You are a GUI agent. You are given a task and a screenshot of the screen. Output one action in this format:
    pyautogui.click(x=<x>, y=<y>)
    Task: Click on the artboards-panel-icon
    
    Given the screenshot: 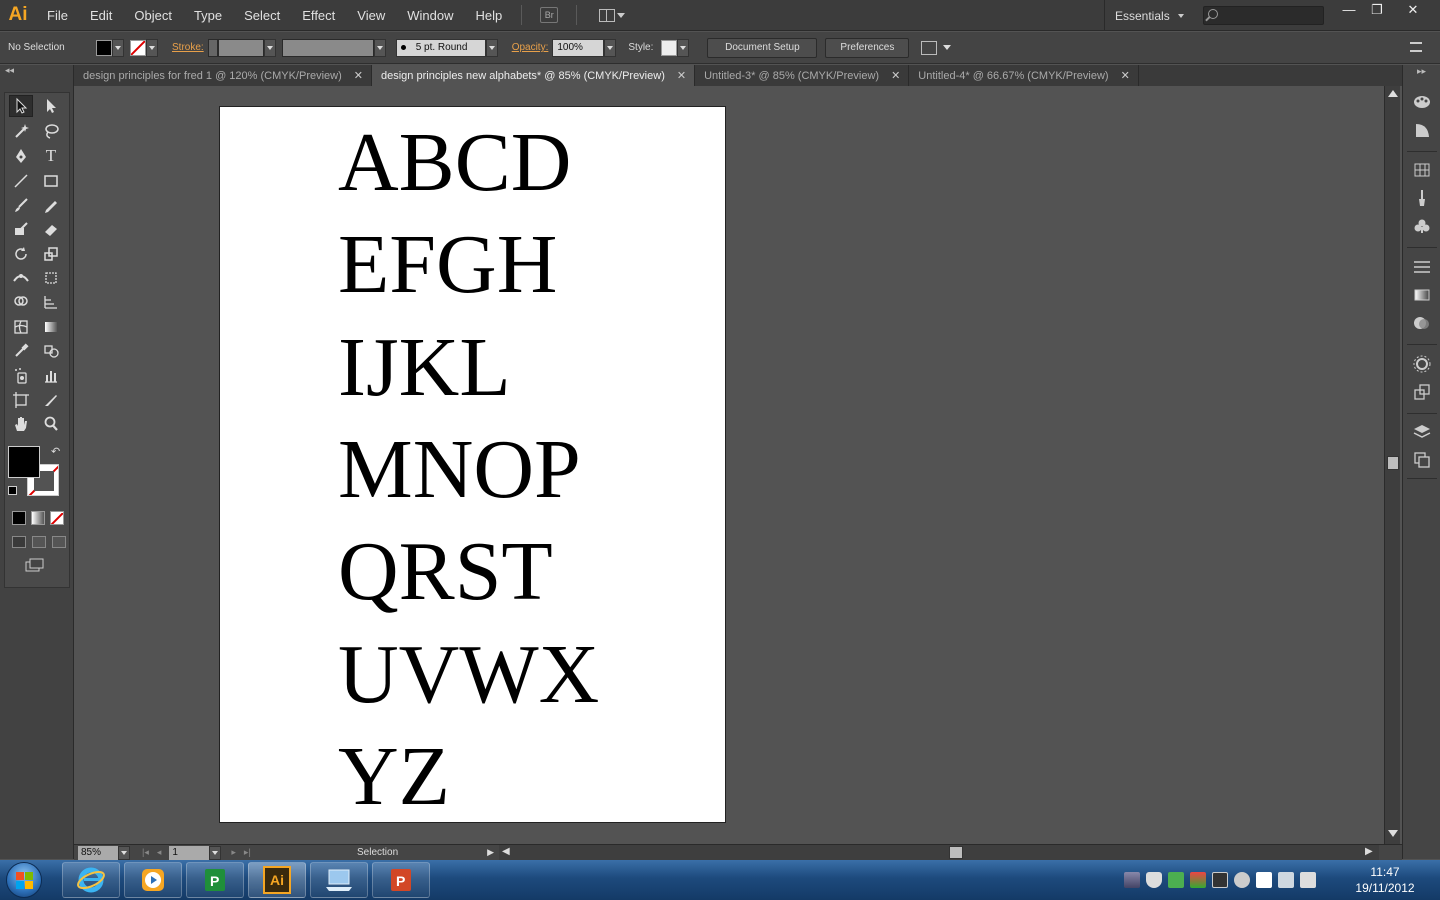 What is the action you would take?
    pyautogui.click(x=1422, y=460)
    